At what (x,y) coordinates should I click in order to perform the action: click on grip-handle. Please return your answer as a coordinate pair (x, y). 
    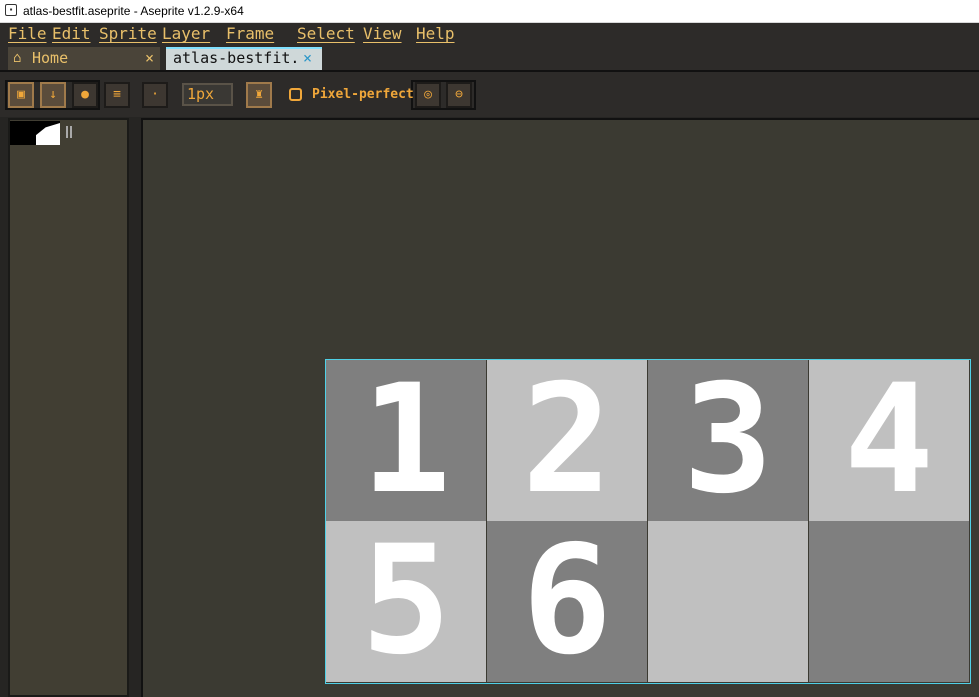
    Looking at the image, I should click on (69, 132).